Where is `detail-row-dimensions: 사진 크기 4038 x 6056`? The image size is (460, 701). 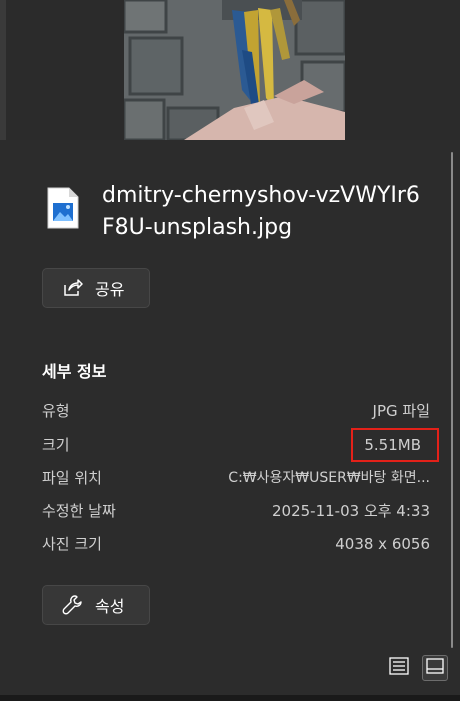
detail-row-dimensions: 사진 크기 4038 x 6056 is located at coordinates (236, 544).